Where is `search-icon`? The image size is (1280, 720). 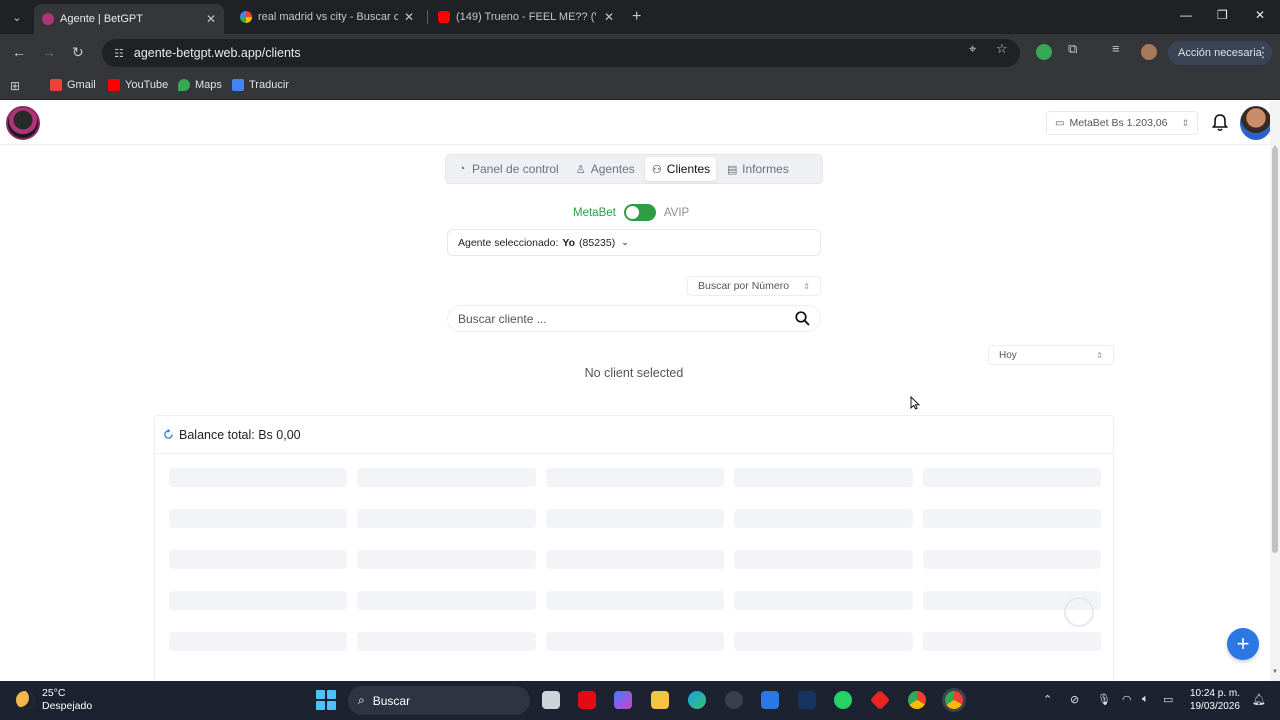
search-icon is located at coordinates (802, 318).